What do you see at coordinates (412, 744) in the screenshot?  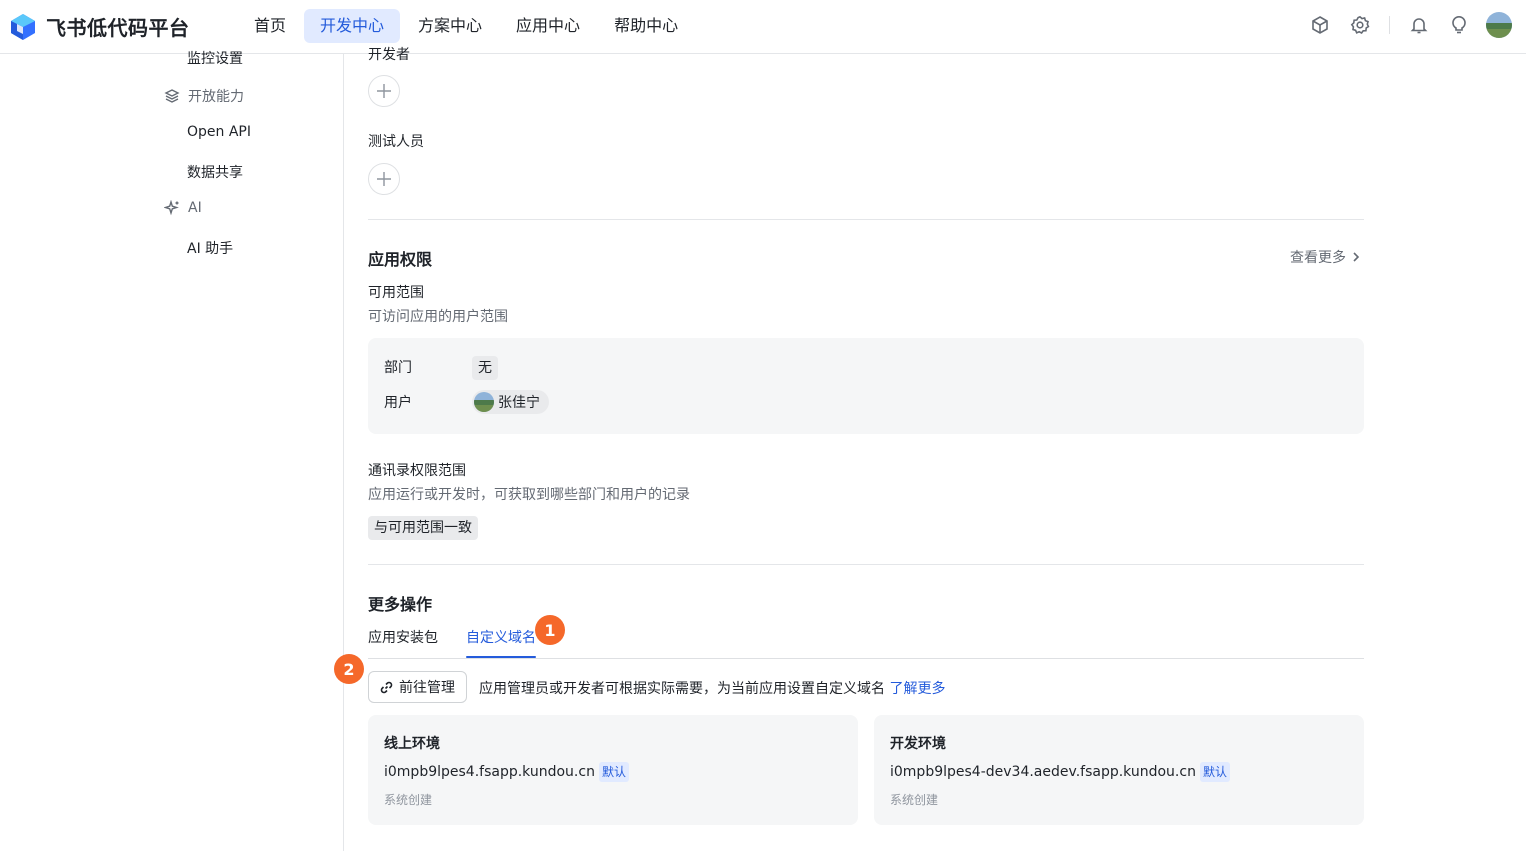 I see `env-title: 线上环境` at bounding box center [412, 744].